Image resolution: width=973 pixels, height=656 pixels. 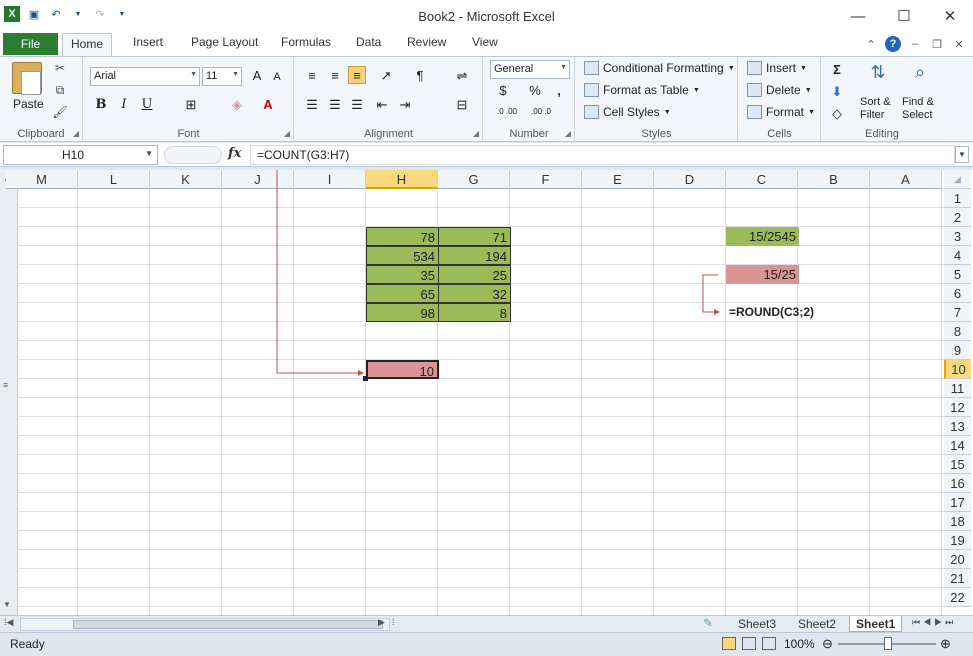 What do you see at coordinates (957, 597) in the screenshot?
I see `row-header-22: 22` at bounding box center [957, 597].